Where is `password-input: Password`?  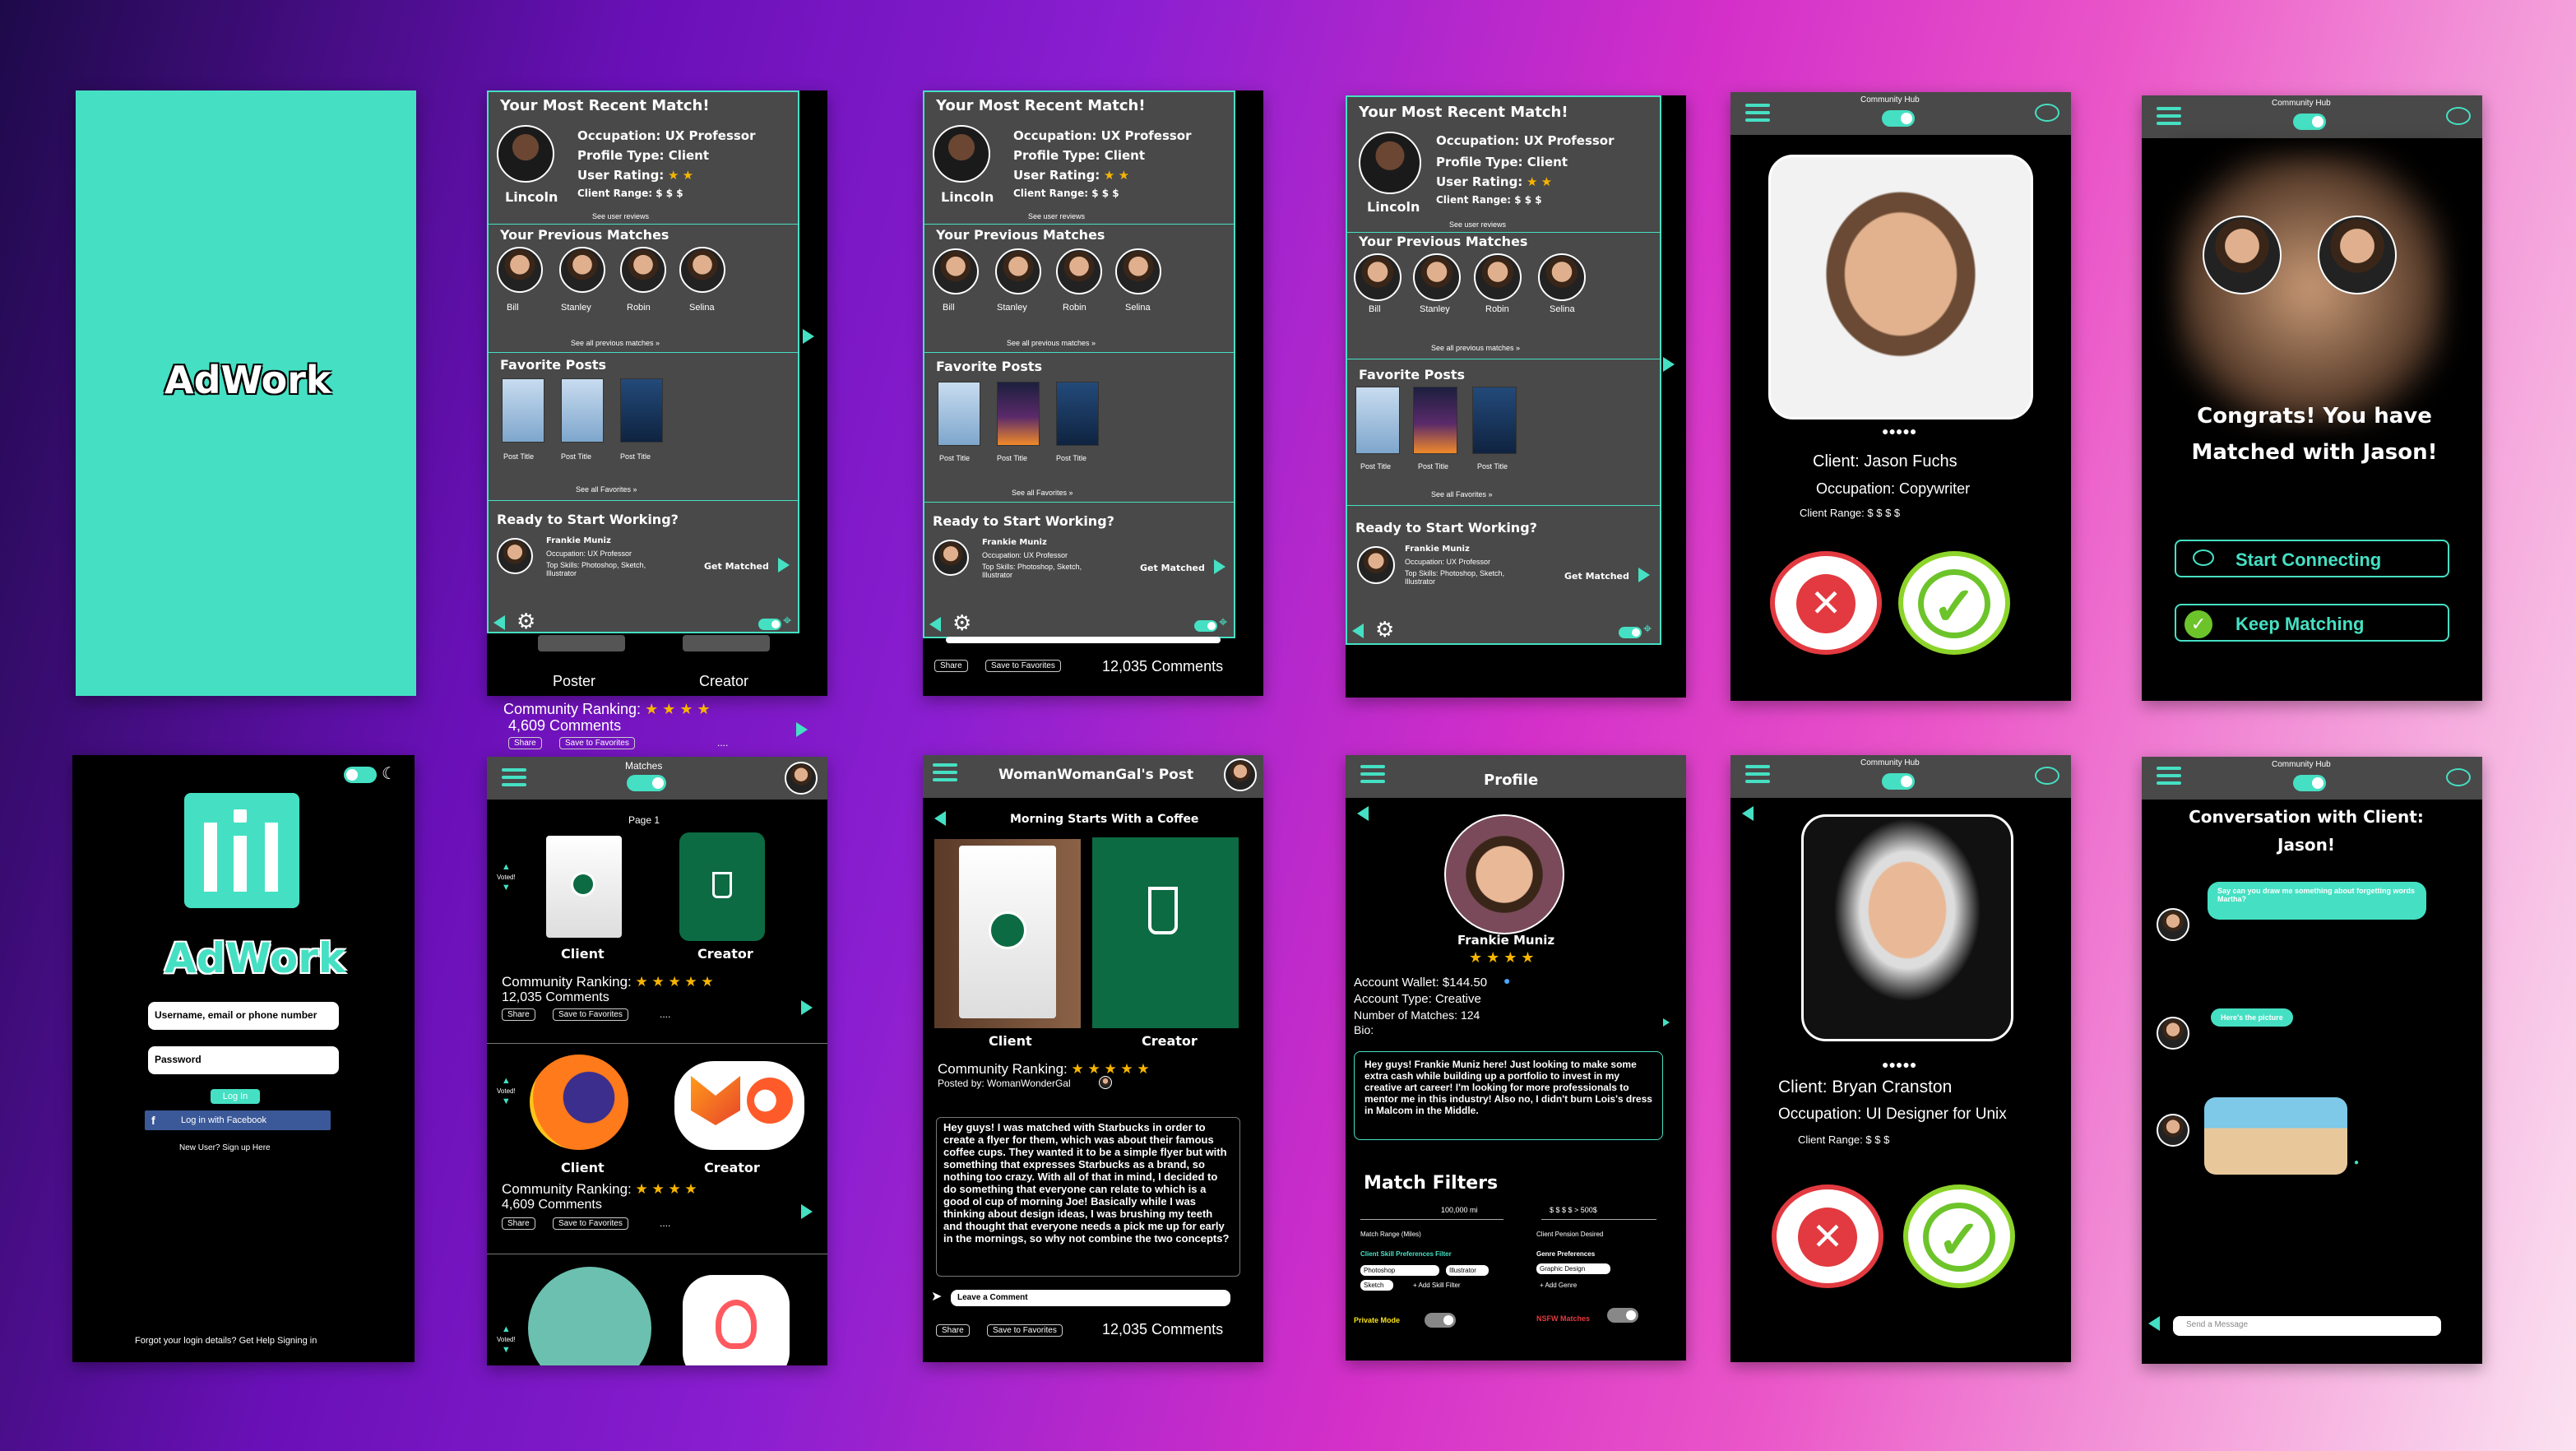 password-input: Password is located at coordinates (244, 1060).